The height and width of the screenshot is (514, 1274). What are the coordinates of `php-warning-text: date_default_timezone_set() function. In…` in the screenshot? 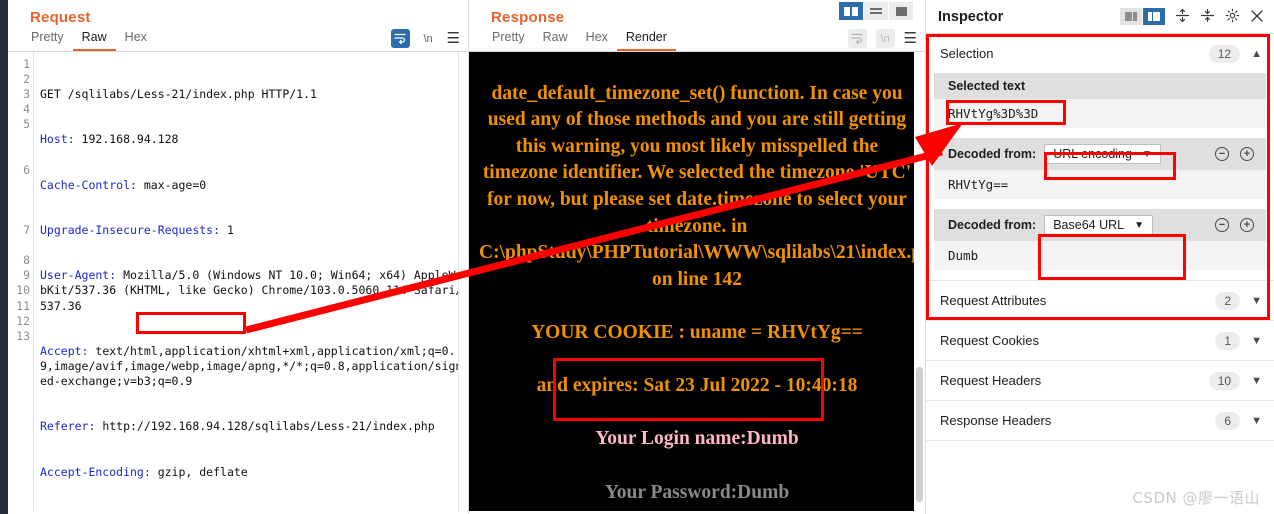 It's located at (702, 186).